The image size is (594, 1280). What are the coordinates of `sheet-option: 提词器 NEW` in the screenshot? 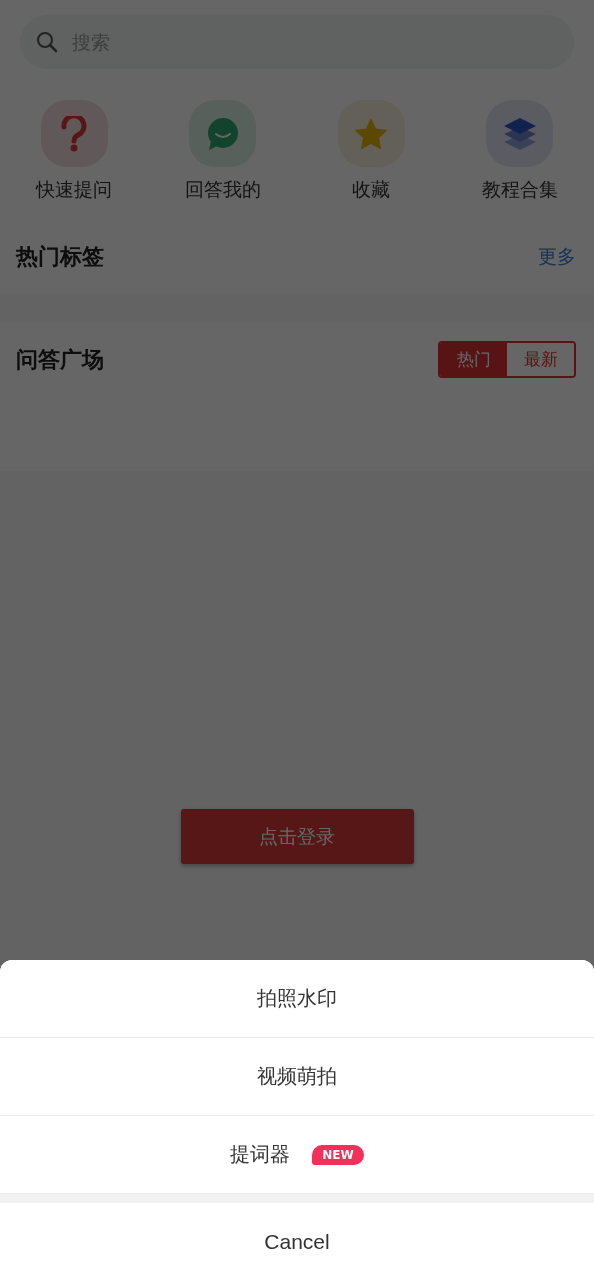 It's located at (297, 1155).